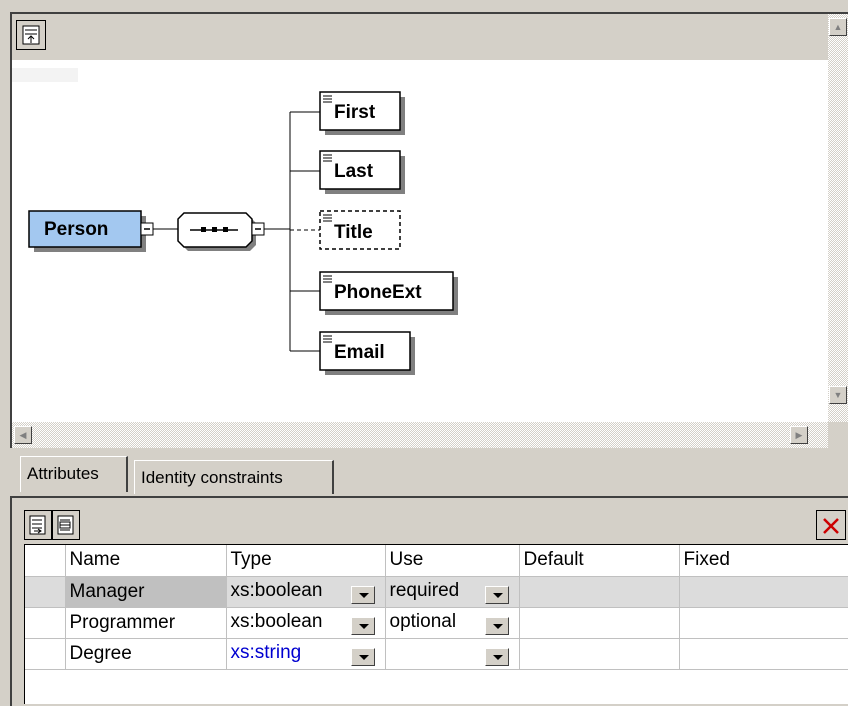 The width and height of the screenshot is (848, 706). I want to click on table-row: Programmer xs:boolean optional, so click(436, 623).